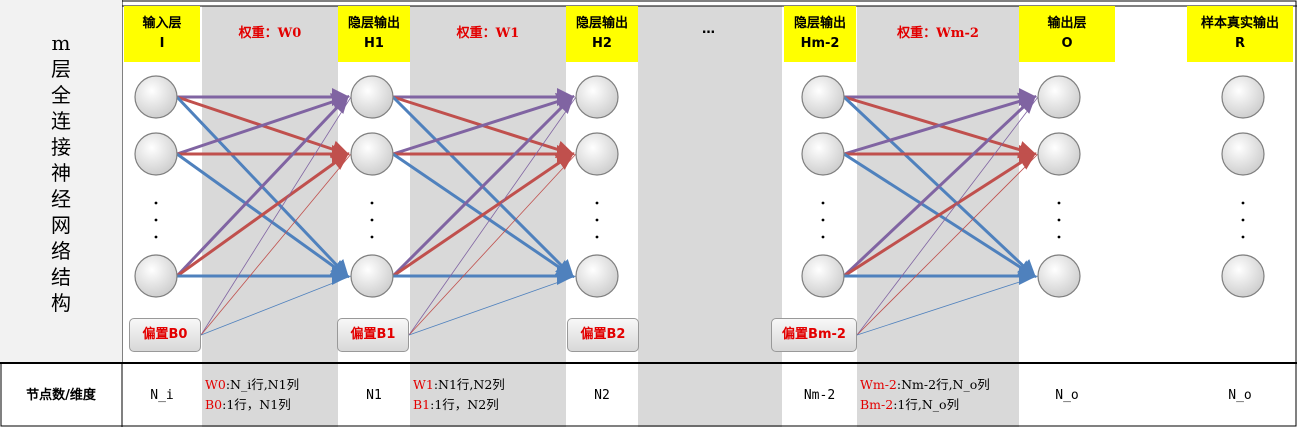 Image resolution: width=1297 pixels, height=427 pixels. Describe the element at coordinates (162, 23) in the screenshot. I see `header-input-line1: 输入层` at that location.